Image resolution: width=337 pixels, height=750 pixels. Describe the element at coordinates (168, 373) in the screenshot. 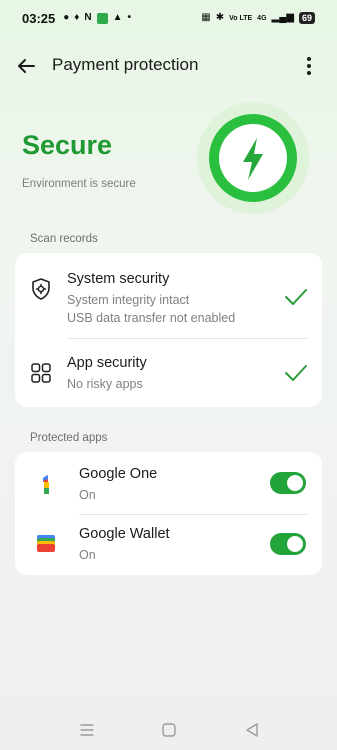

I see `scan-item-app-security: App security No risky apps` at that location.